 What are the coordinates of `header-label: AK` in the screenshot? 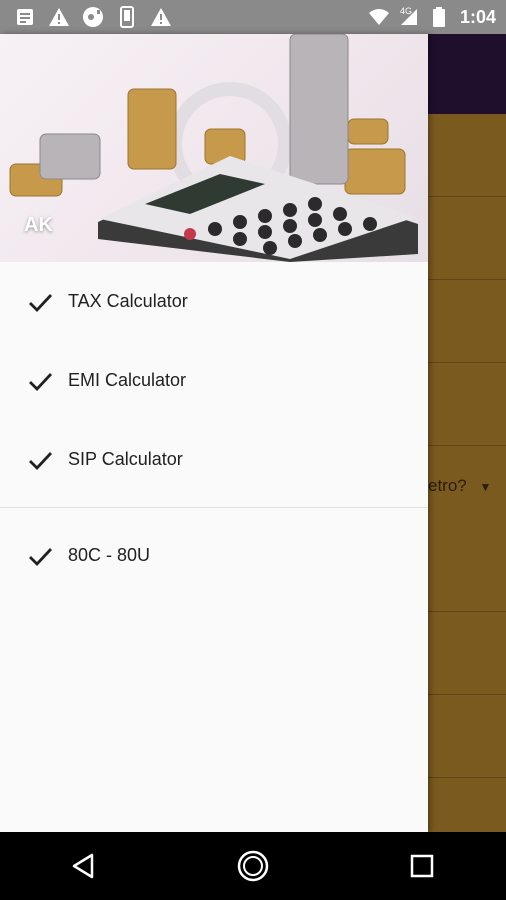 It's located at (38, 225).